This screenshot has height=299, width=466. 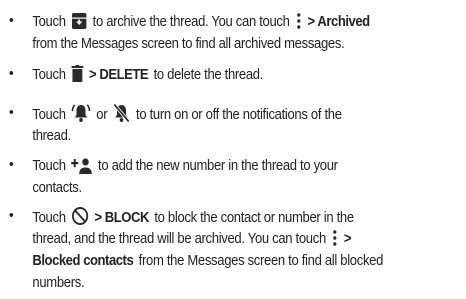 I want to click on text-line: Touch > DELETE to delete the thread., so click(x=234, y=75).